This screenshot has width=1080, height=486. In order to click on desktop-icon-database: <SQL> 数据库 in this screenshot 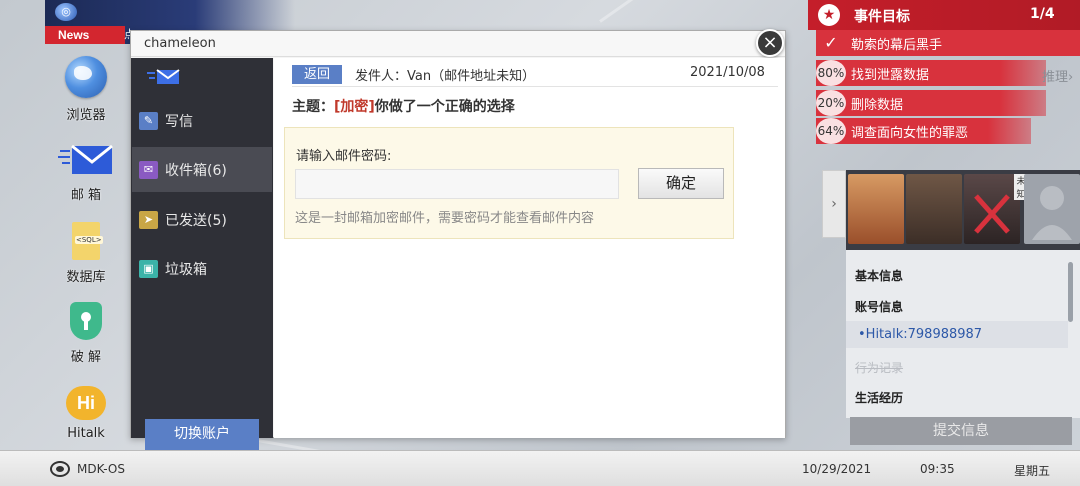, I will do `click(86, 253)`.